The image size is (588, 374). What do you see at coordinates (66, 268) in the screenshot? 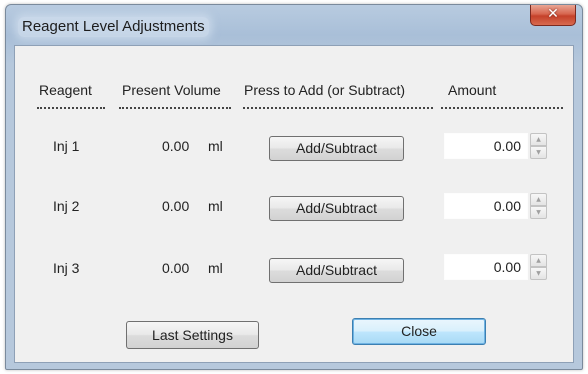
I see `reagent-name: Inj 3` at bounding box center [66, 268].